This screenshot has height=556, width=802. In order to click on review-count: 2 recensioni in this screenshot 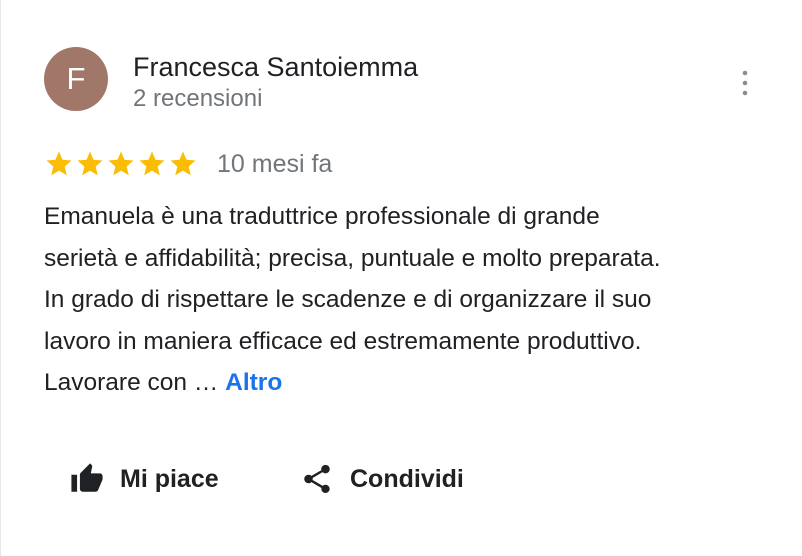, I will do `click(197, 99)`.